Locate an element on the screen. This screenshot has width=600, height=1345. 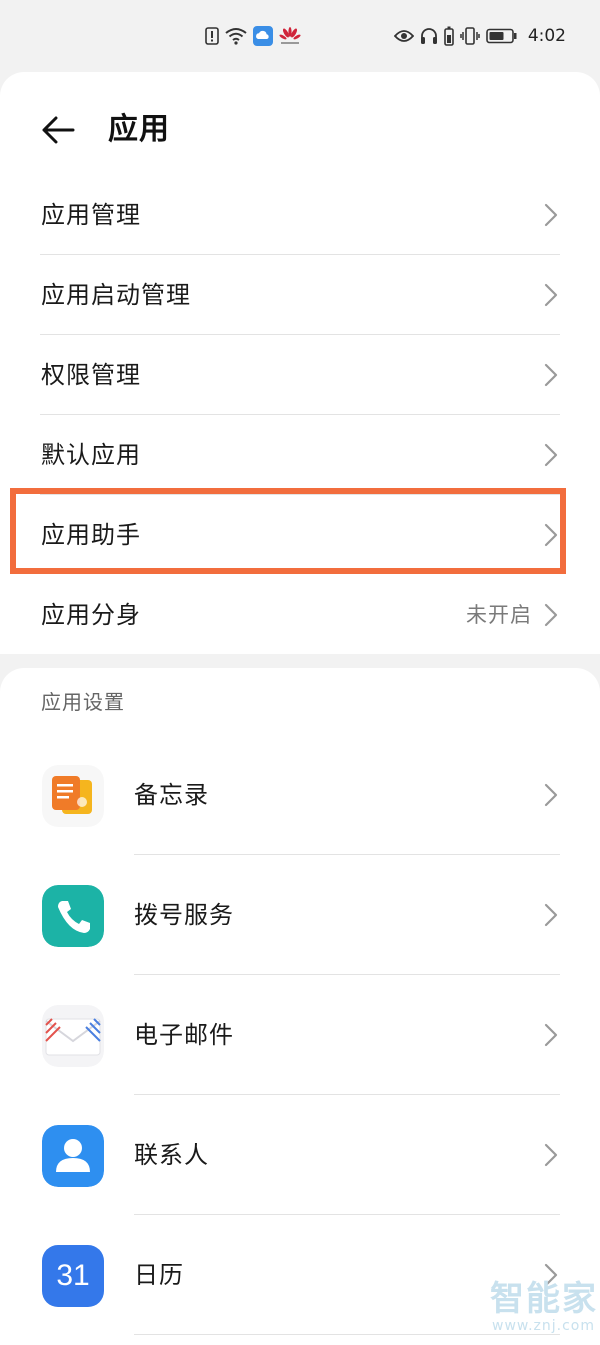
app-label: 拨号服务 is located at coordinates (184, 915).